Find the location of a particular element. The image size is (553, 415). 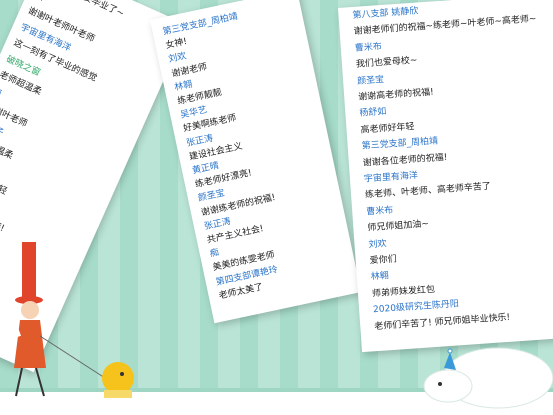

message-author: 宇宙里有海洋 is located at coordinates (391, 177).